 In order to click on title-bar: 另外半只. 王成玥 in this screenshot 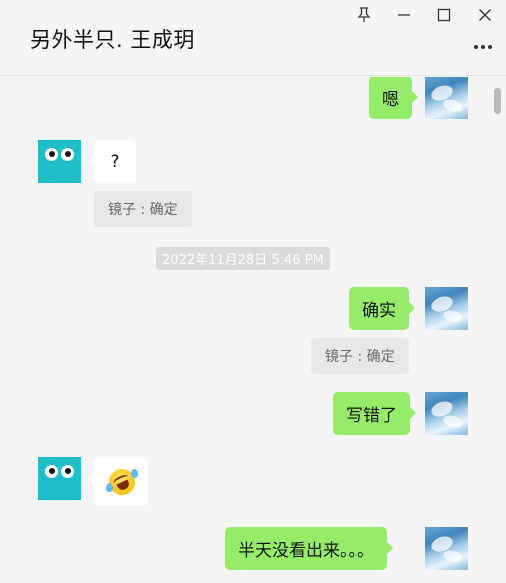, I will do `click(253, 38)`.